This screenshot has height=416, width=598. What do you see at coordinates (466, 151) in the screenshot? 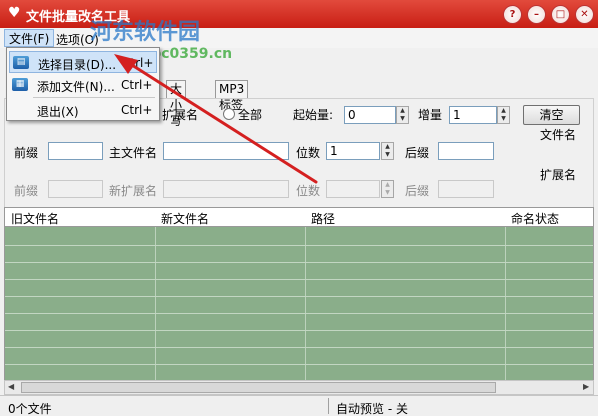
I see `suffix-input` at bounding box center [466, 151].